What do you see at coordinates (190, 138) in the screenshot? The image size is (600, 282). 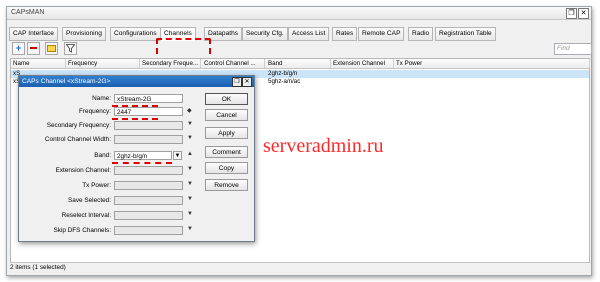 I see `control-channel-width-dropdown-icon: ▼` at bounding box center [190, 138].